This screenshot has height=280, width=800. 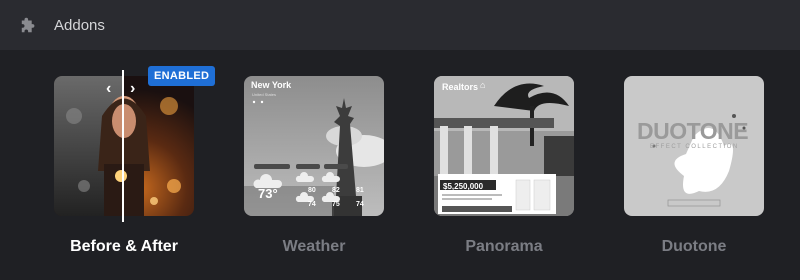 I want to click on panorama-brand: Realtors, so click(x=460, y=87).